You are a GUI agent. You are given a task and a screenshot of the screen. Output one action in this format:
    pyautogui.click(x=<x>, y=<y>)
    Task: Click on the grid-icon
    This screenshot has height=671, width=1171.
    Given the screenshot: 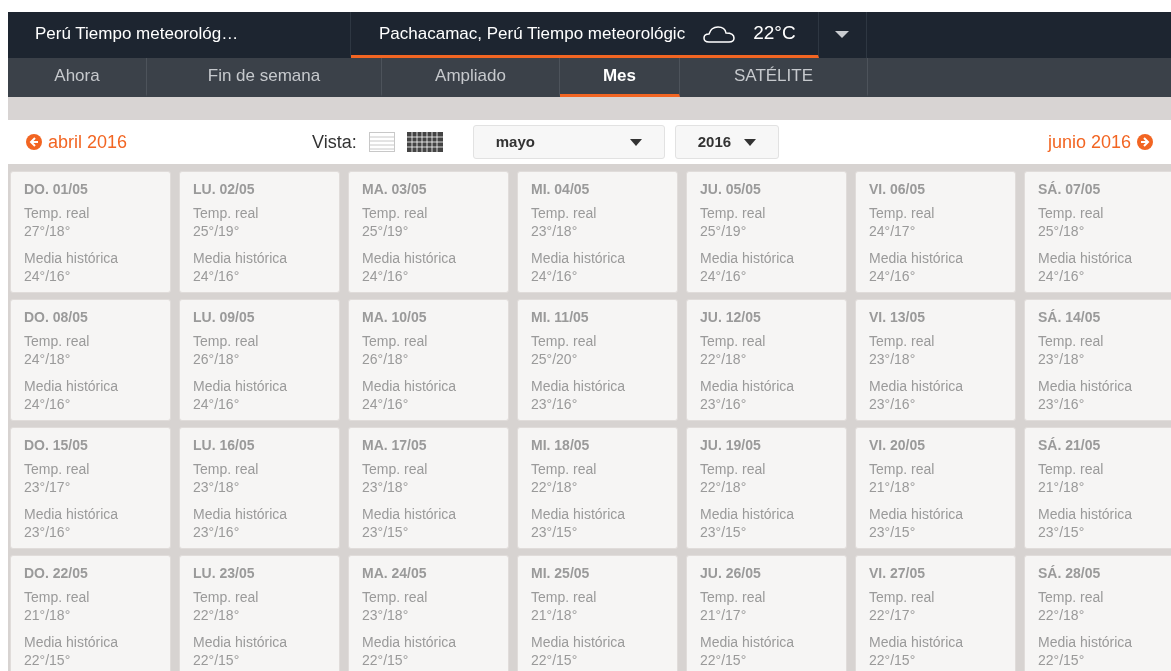 What is the action you would take?
    pyautogui.click(x=424, y=142)
    